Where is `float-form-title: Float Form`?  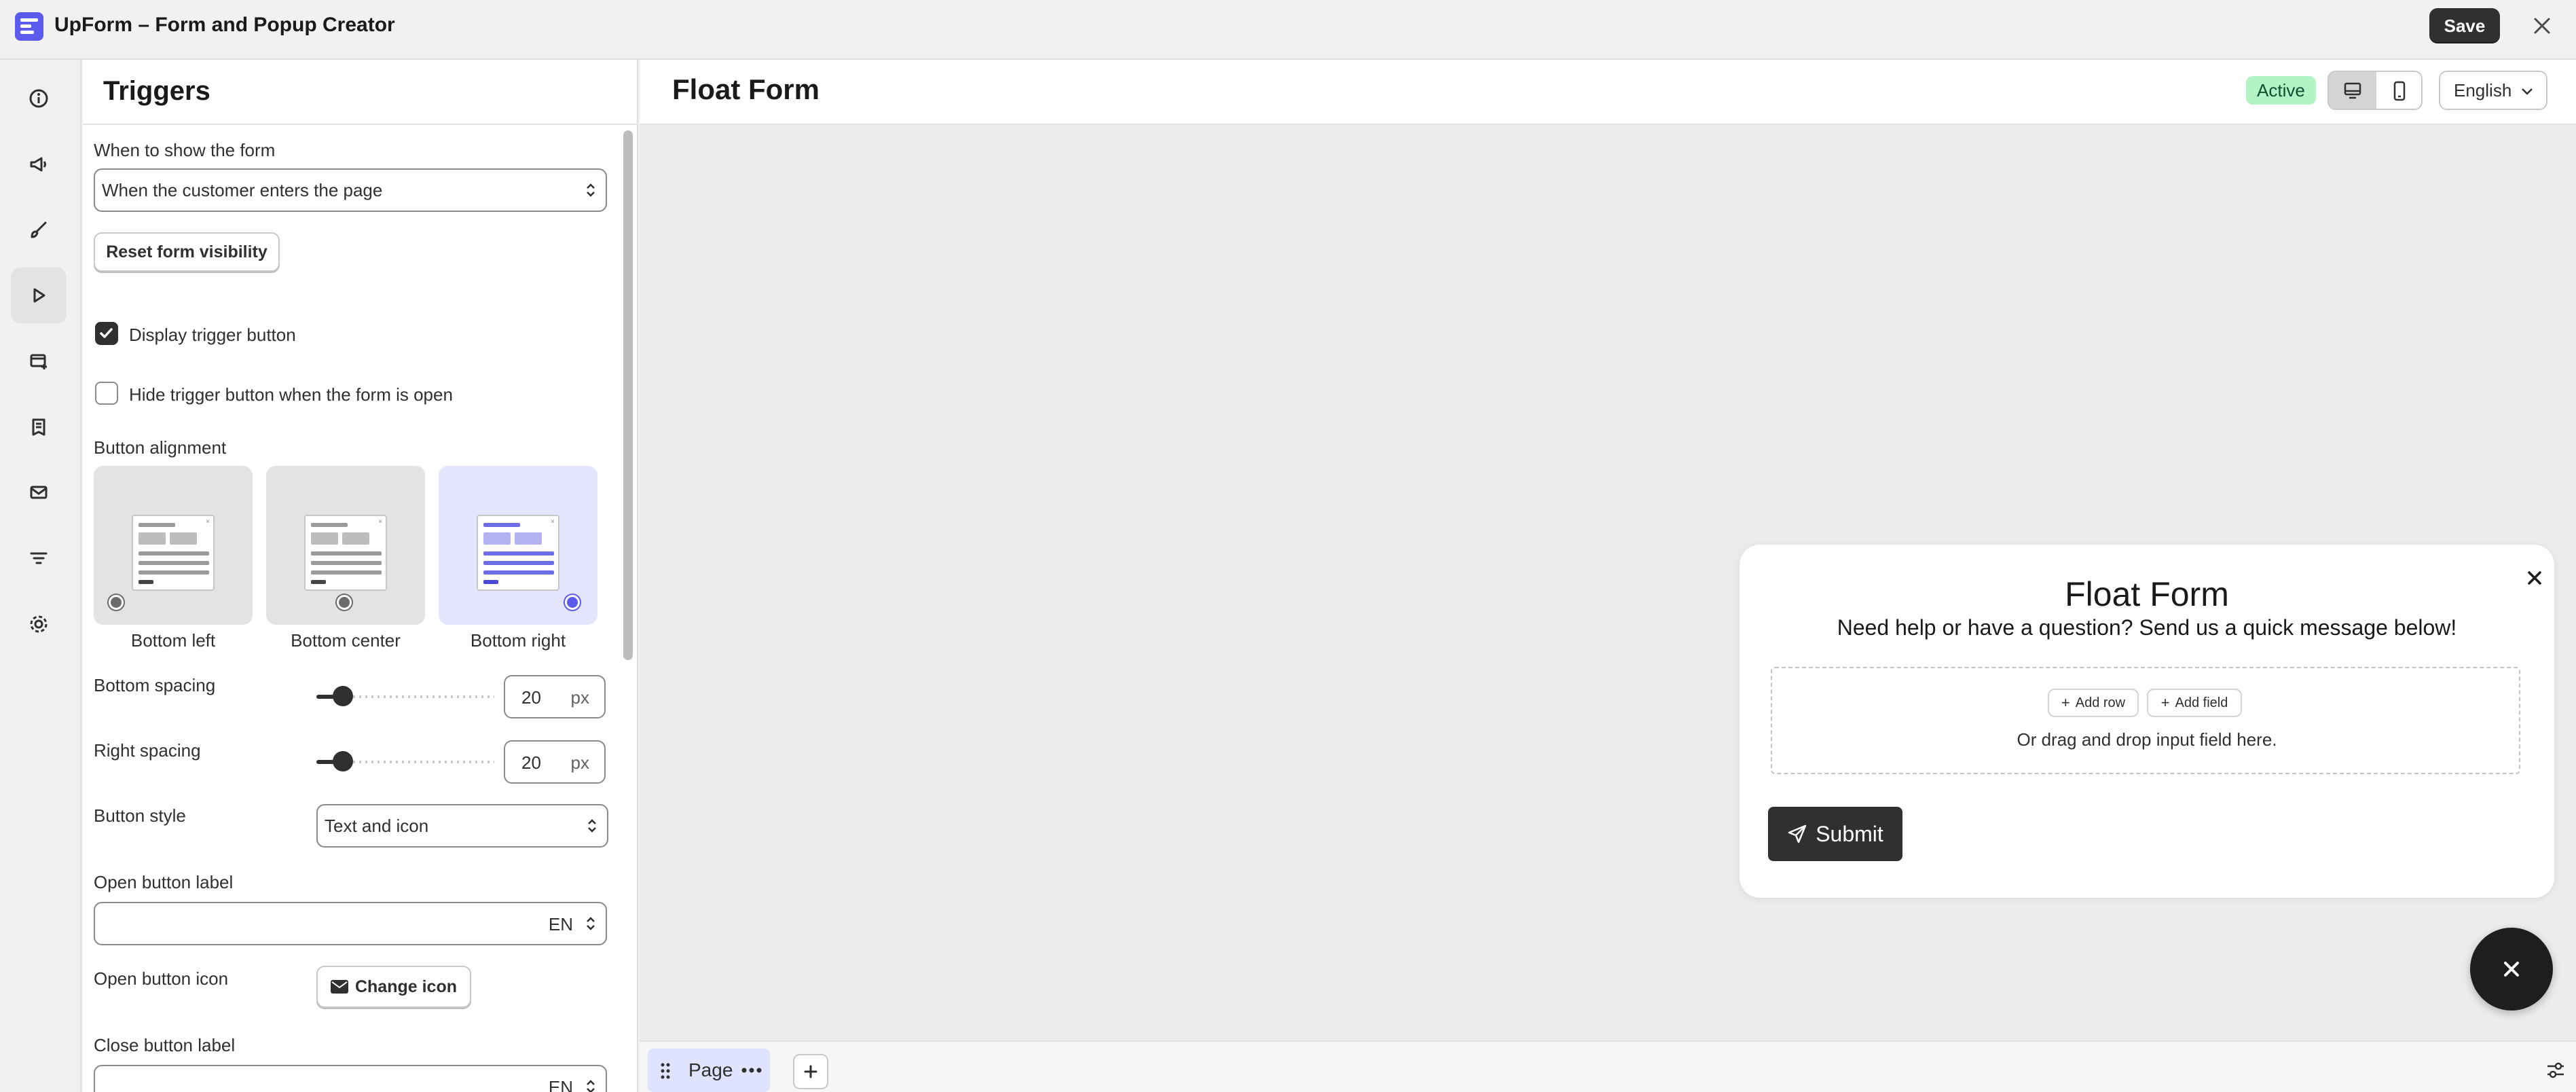 float-form-title: Float Form is located at coordinates (2147, 594).